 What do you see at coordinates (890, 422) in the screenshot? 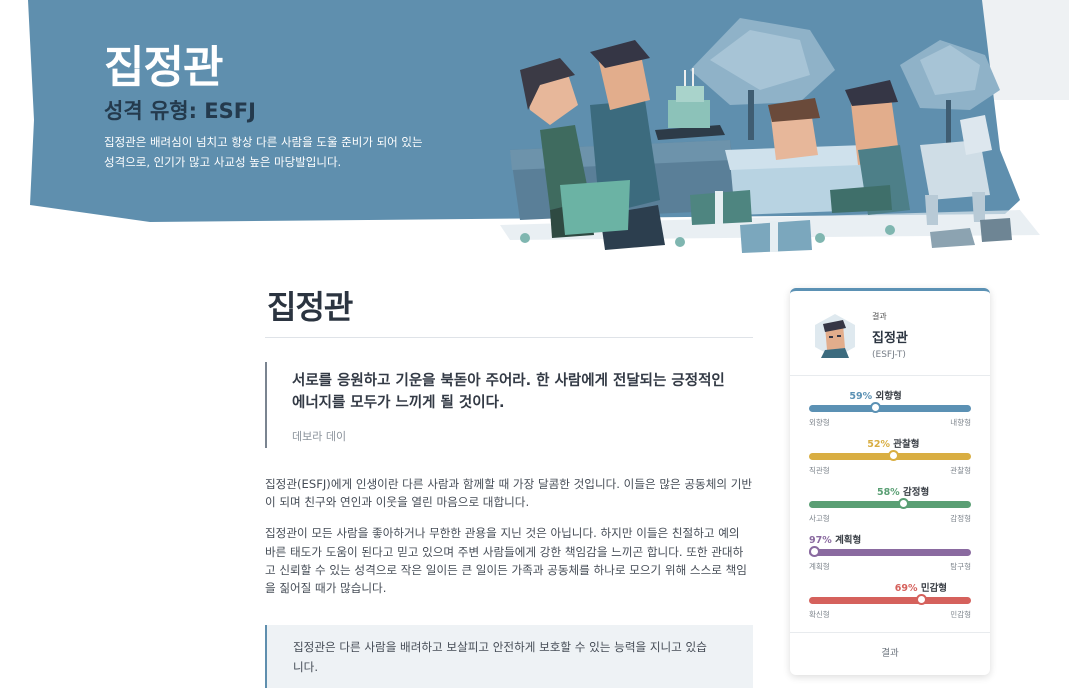
I see `trait-ends: 외향형 내향형` at bounding box center [890, 422].